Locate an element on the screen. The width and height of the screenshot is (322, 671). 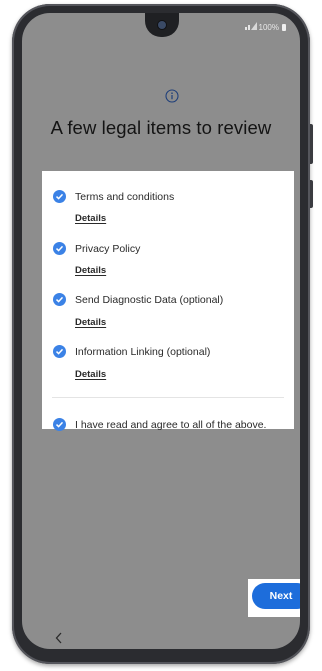
legal-item-label: Terms and conditions is located at coordinates (125, 197).